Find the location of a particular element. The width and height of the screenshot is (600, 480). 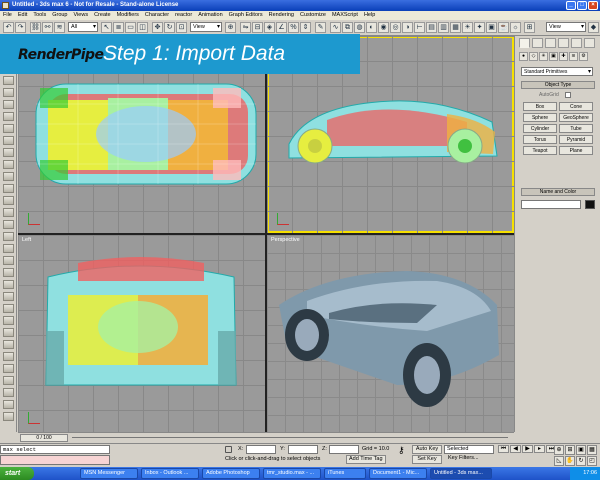

go-to-start-icon: ⏮ is located at coordinates (503, 449).